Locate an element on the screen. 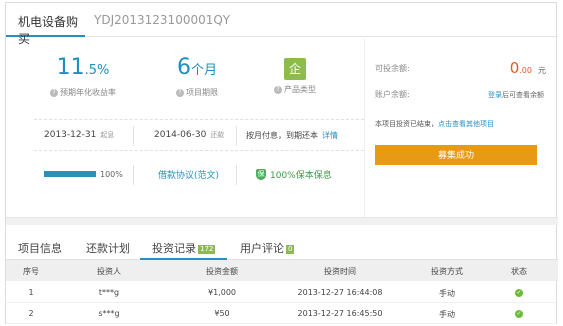 This screenshot has height=326, width=563. account-balance-label: 账户余额: is located at coordinates (392, 94).